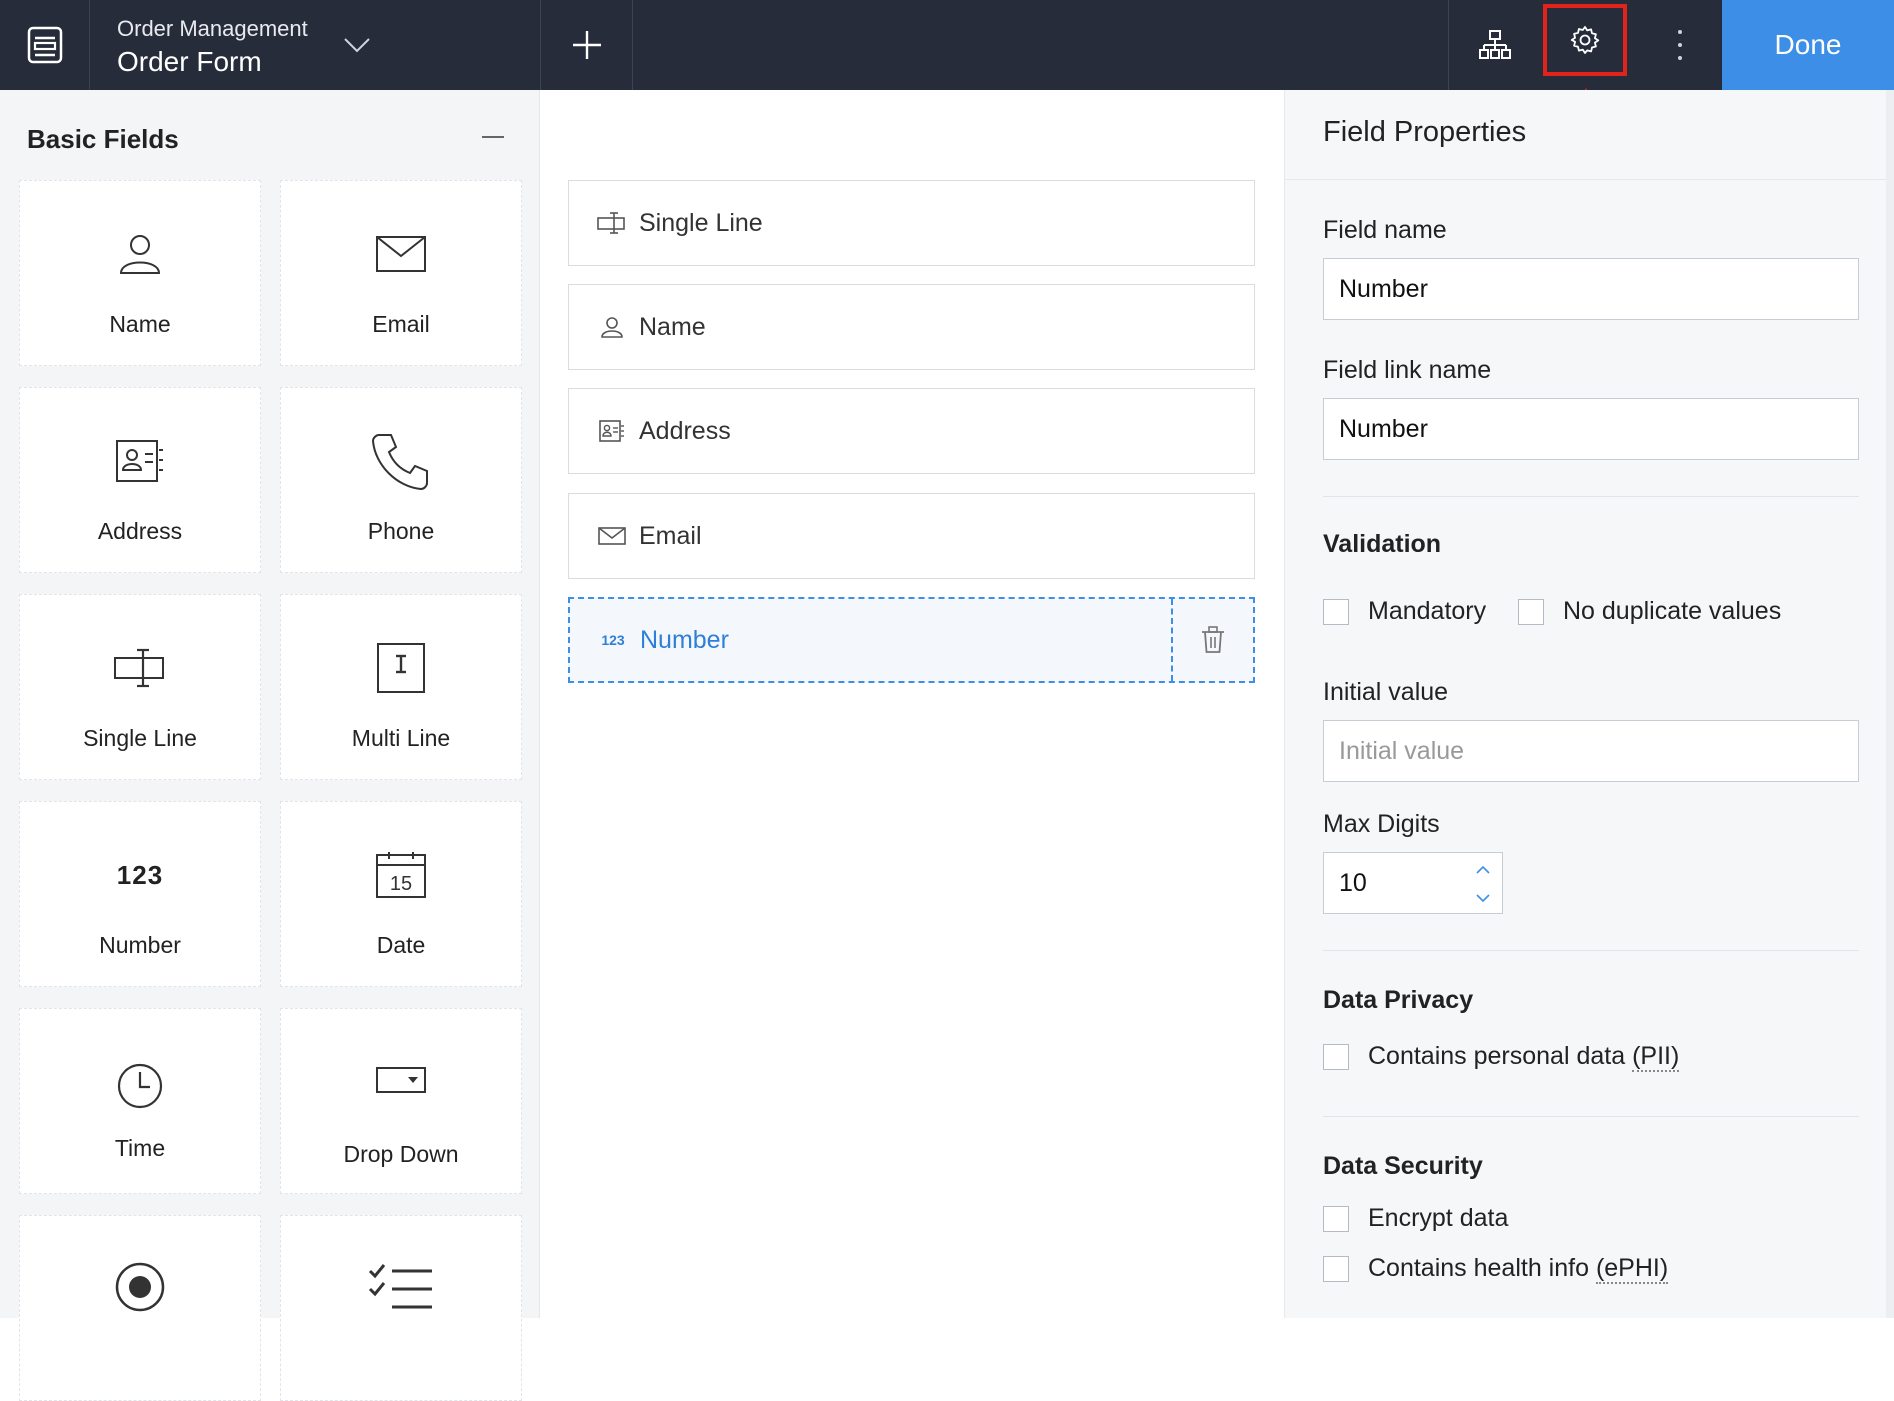  I want to click on tile-label: Single Line, so click(140, 738).